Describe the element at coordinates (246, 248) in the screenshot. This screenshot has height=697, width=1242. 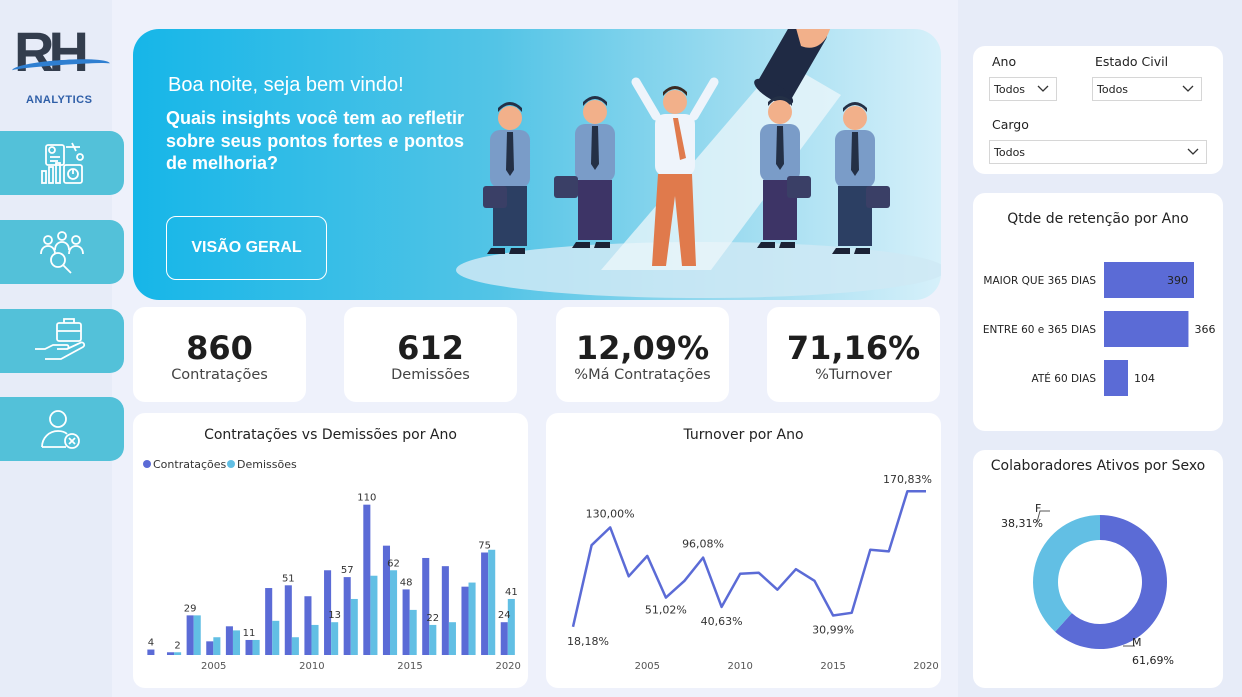
I see `overview-button: VISÃO GERAL` at that location.